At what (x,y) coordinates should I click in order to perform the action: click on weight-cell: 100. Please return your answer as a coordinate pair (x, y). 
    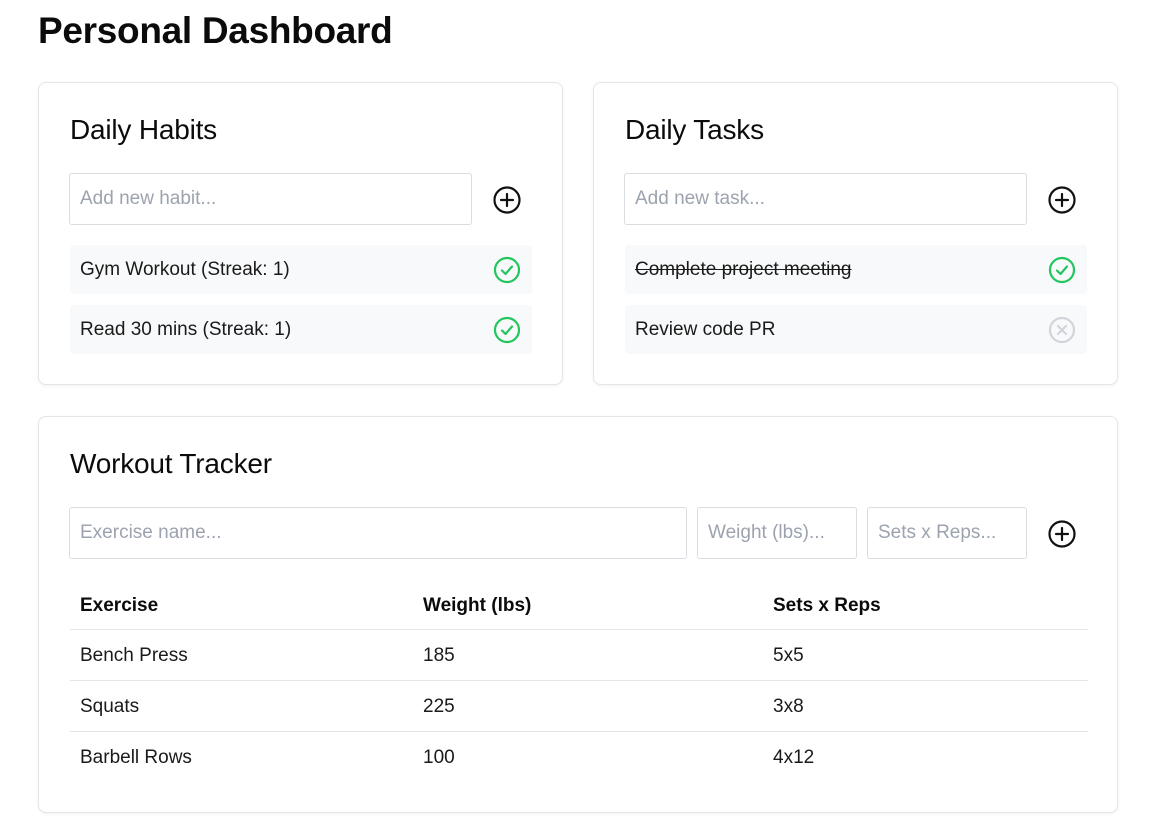
    Looking at the image, I should click on (439, 757).